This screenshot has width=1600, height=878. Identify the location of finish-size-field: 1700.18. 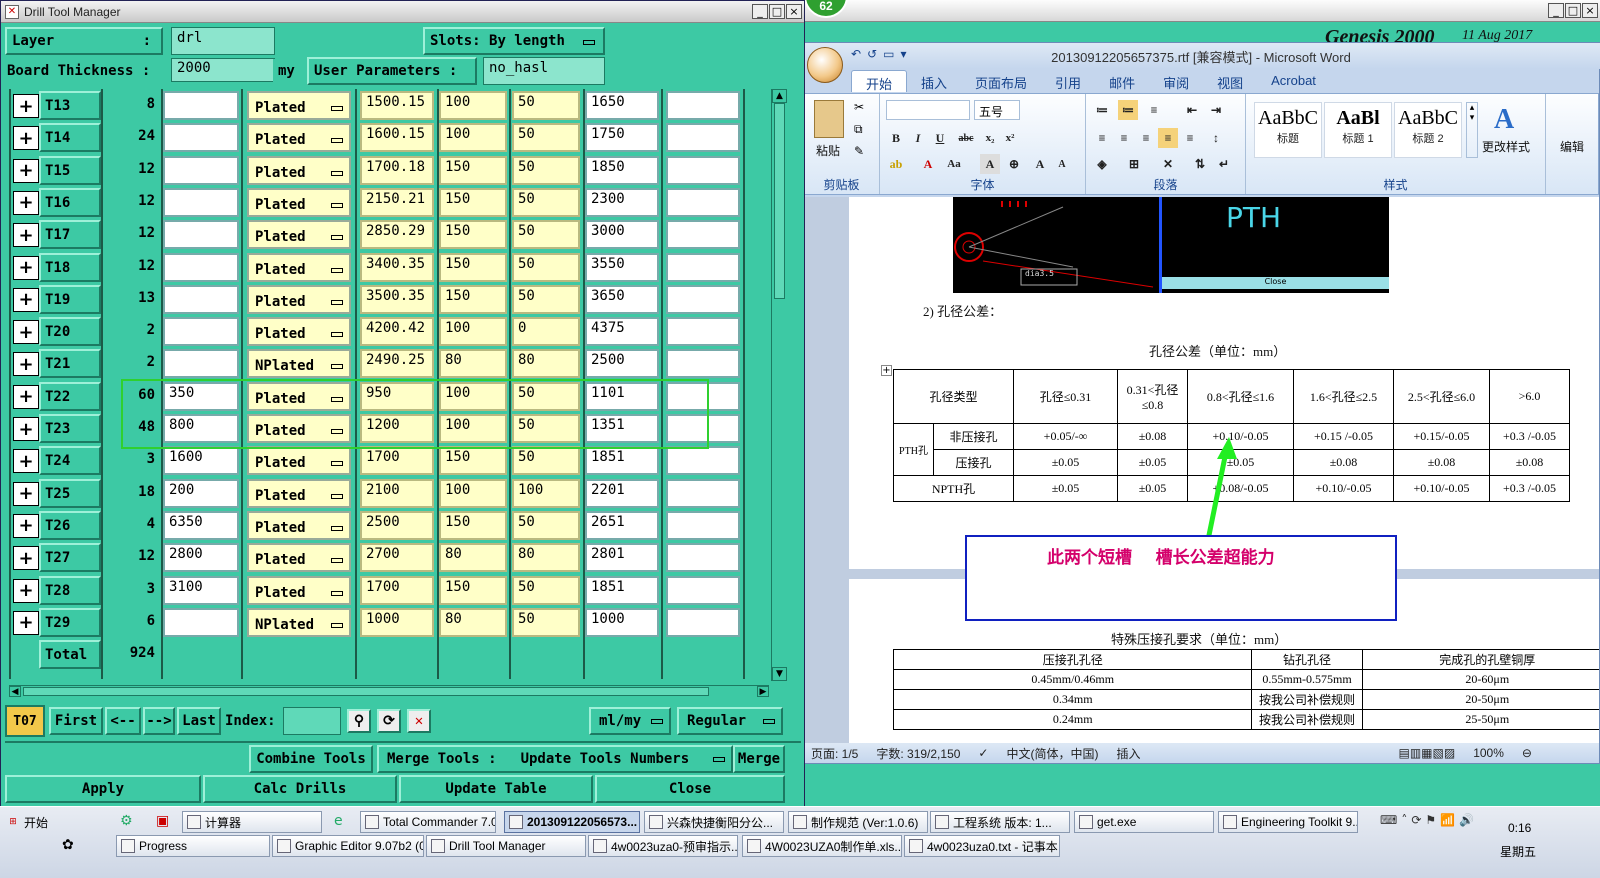
(397, 170).